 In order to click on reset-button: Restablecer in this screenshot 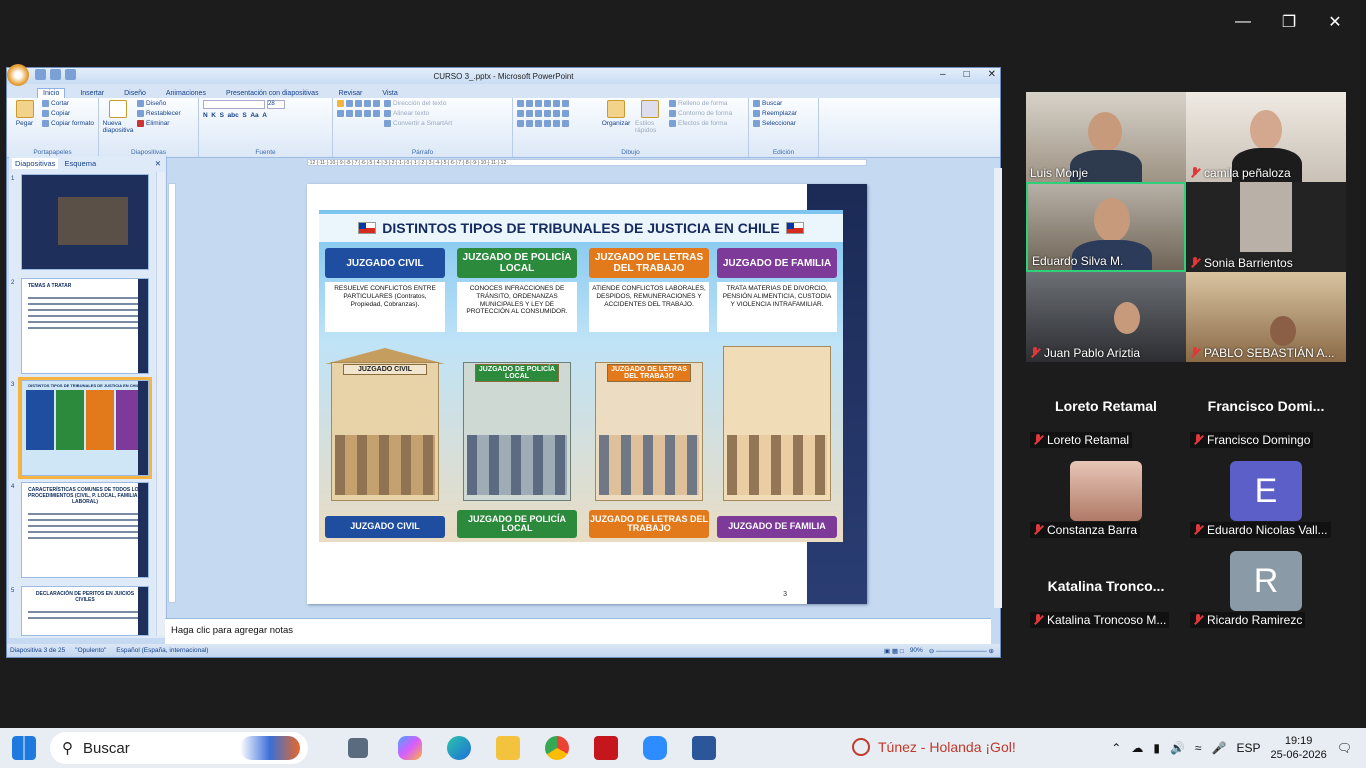, I will do `click(159, 113)`.